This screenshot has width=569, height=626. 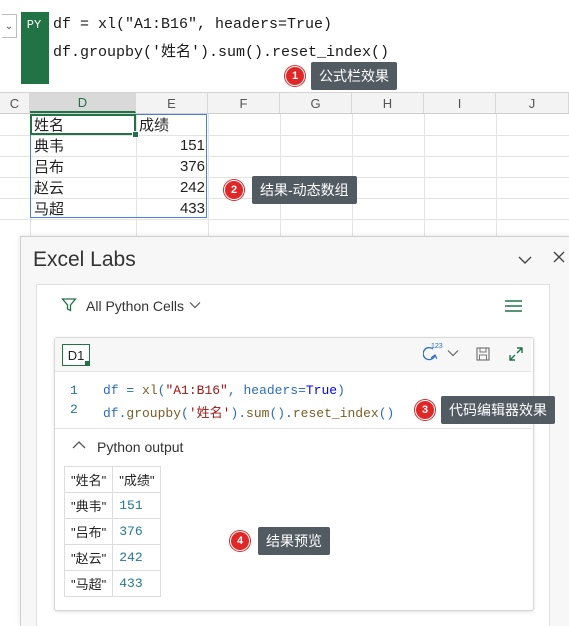 What do you see at coordinates (532, 103) in the screenshot?
I see `column-header-j: J` at bounding box center [532, 103].